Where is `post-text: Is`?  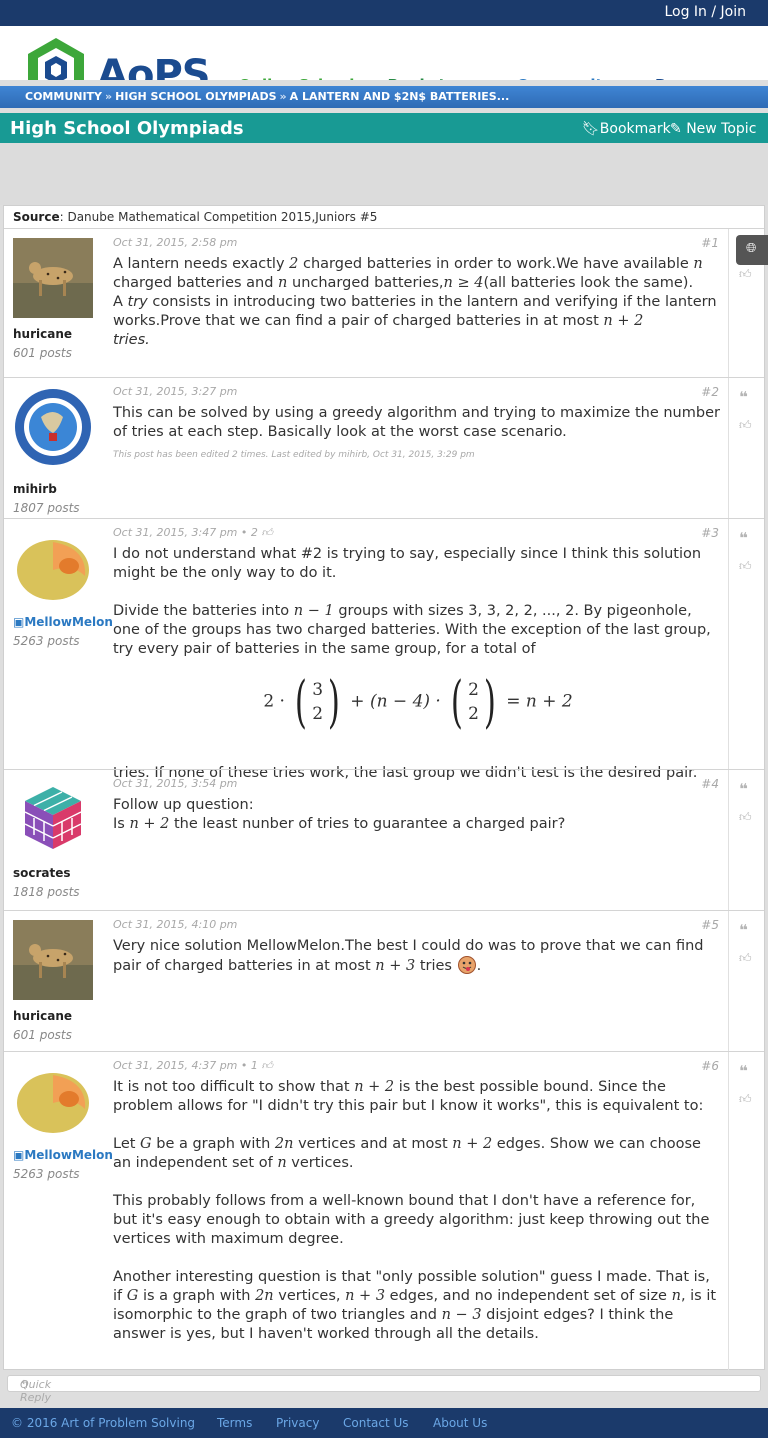 post-text: Is is located at coordinates (121, 824).